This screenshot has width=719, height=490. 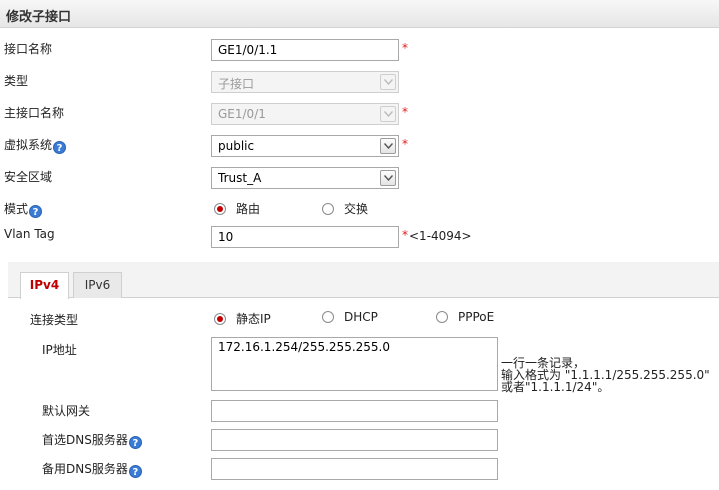 What do you see at coordinates (236, 84) in the screenshot?
I see `type-value: 子接口` at bounding box center [236, 84].